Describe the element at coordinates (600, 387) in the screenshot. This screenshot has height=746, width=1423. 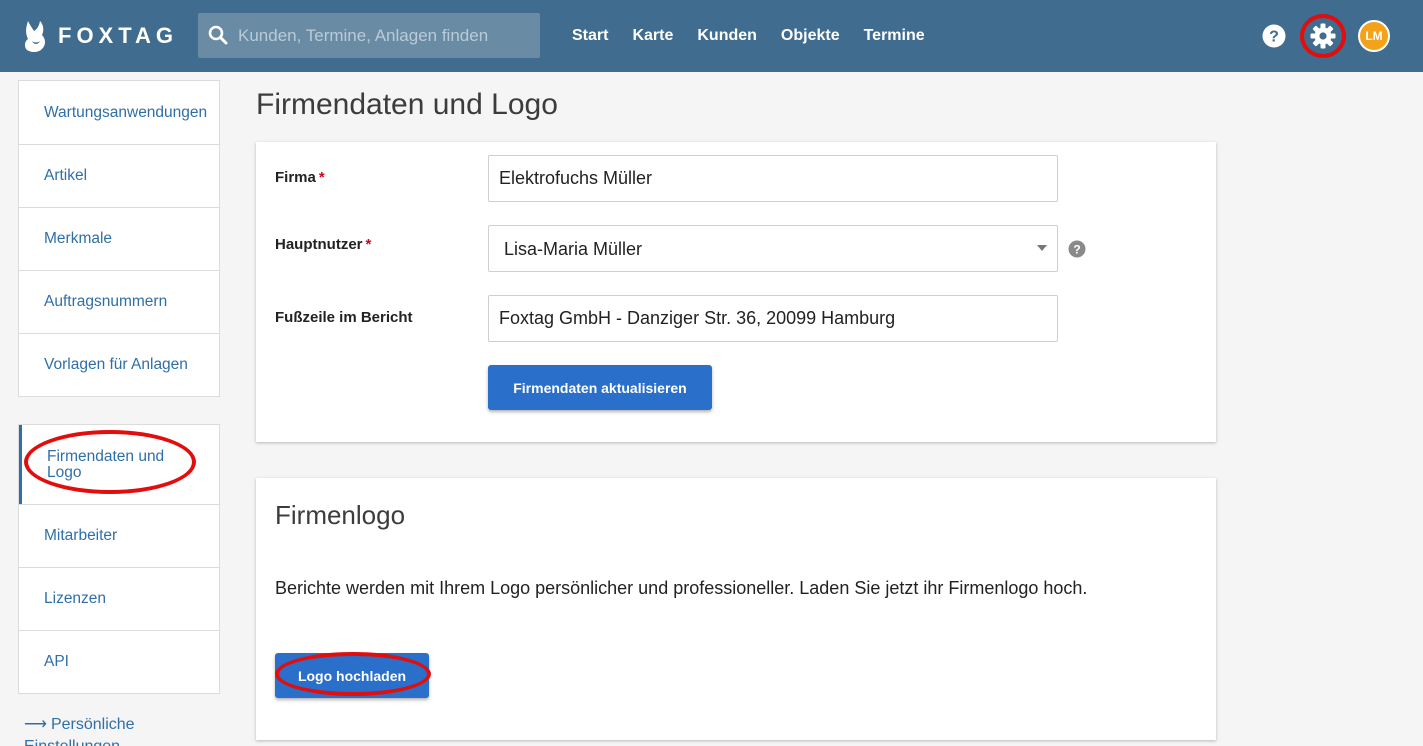
I see `update-company-button: Firmendaten aktualisieren` at that location.